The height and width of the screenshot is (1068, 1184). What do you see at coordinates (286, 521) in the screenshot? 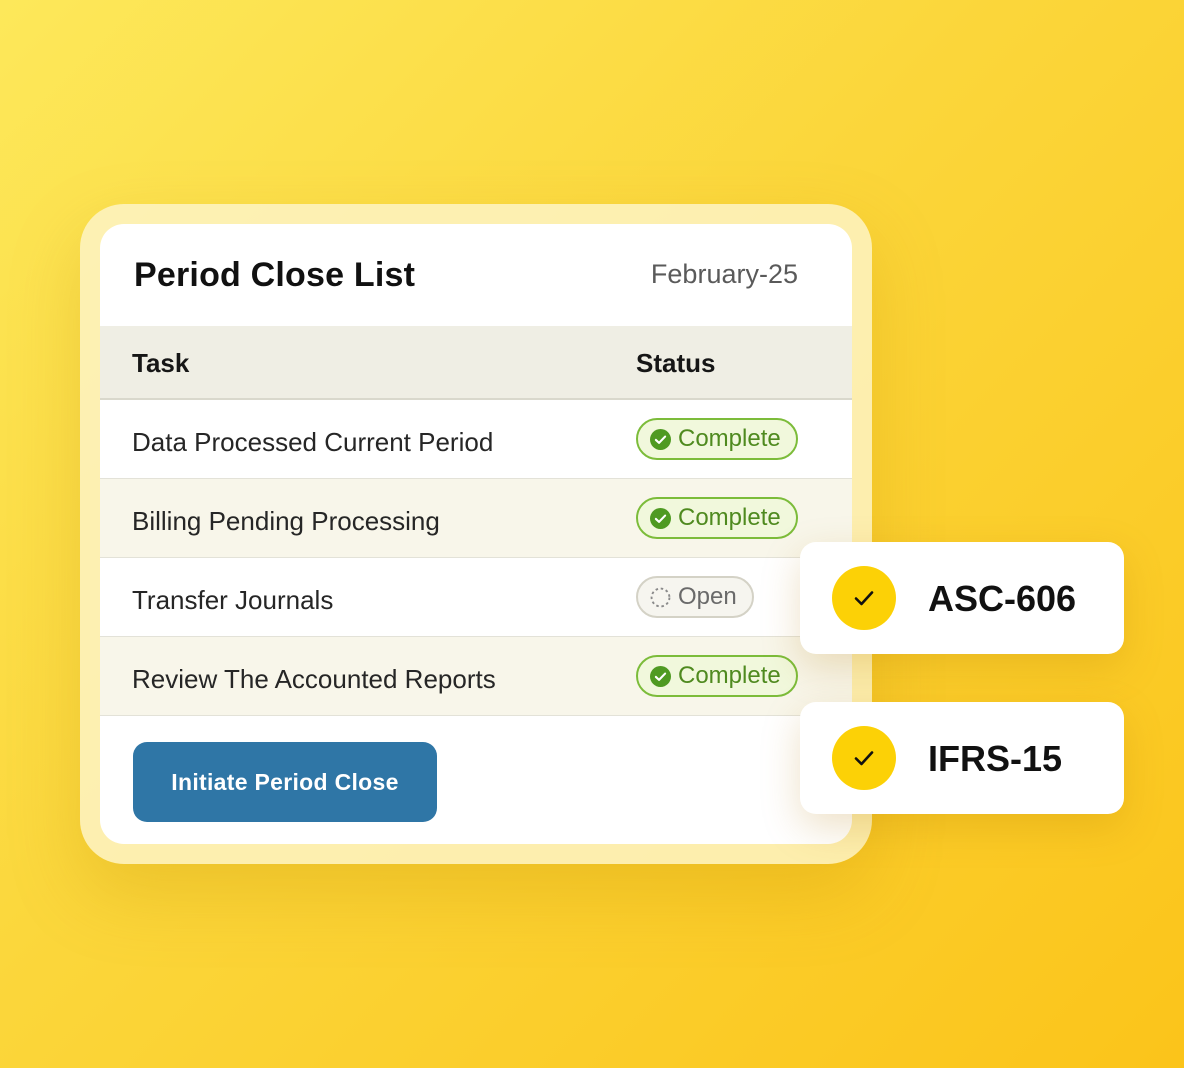
I see `task-name: Billing Pending Processing` at bounding box center [286, 521].